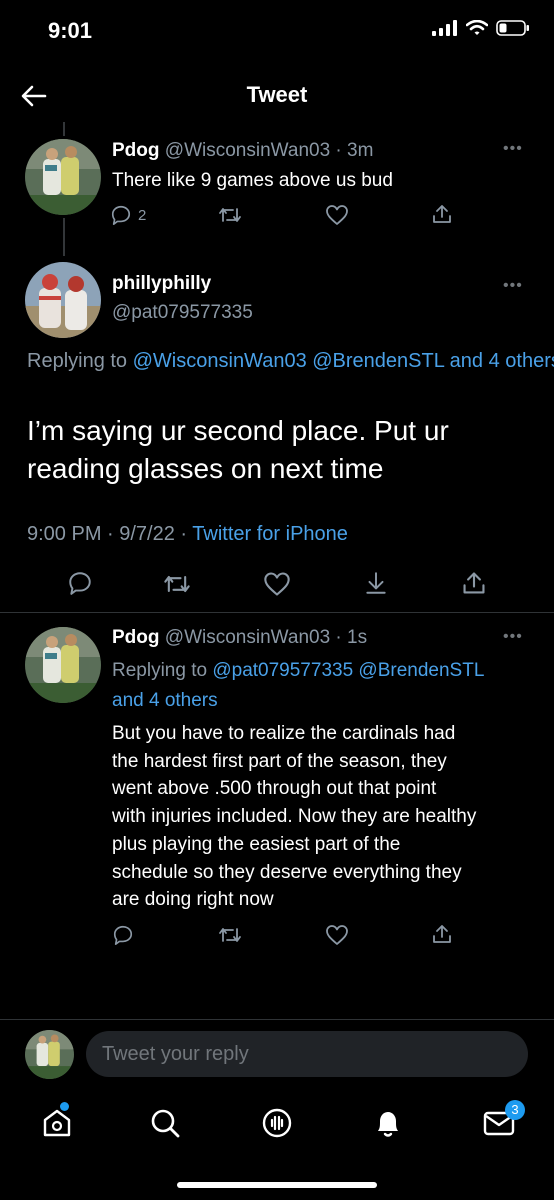 The image size is (554, 1200). I want to click on reply-input: Tweet your reply, so click(307, 1054).